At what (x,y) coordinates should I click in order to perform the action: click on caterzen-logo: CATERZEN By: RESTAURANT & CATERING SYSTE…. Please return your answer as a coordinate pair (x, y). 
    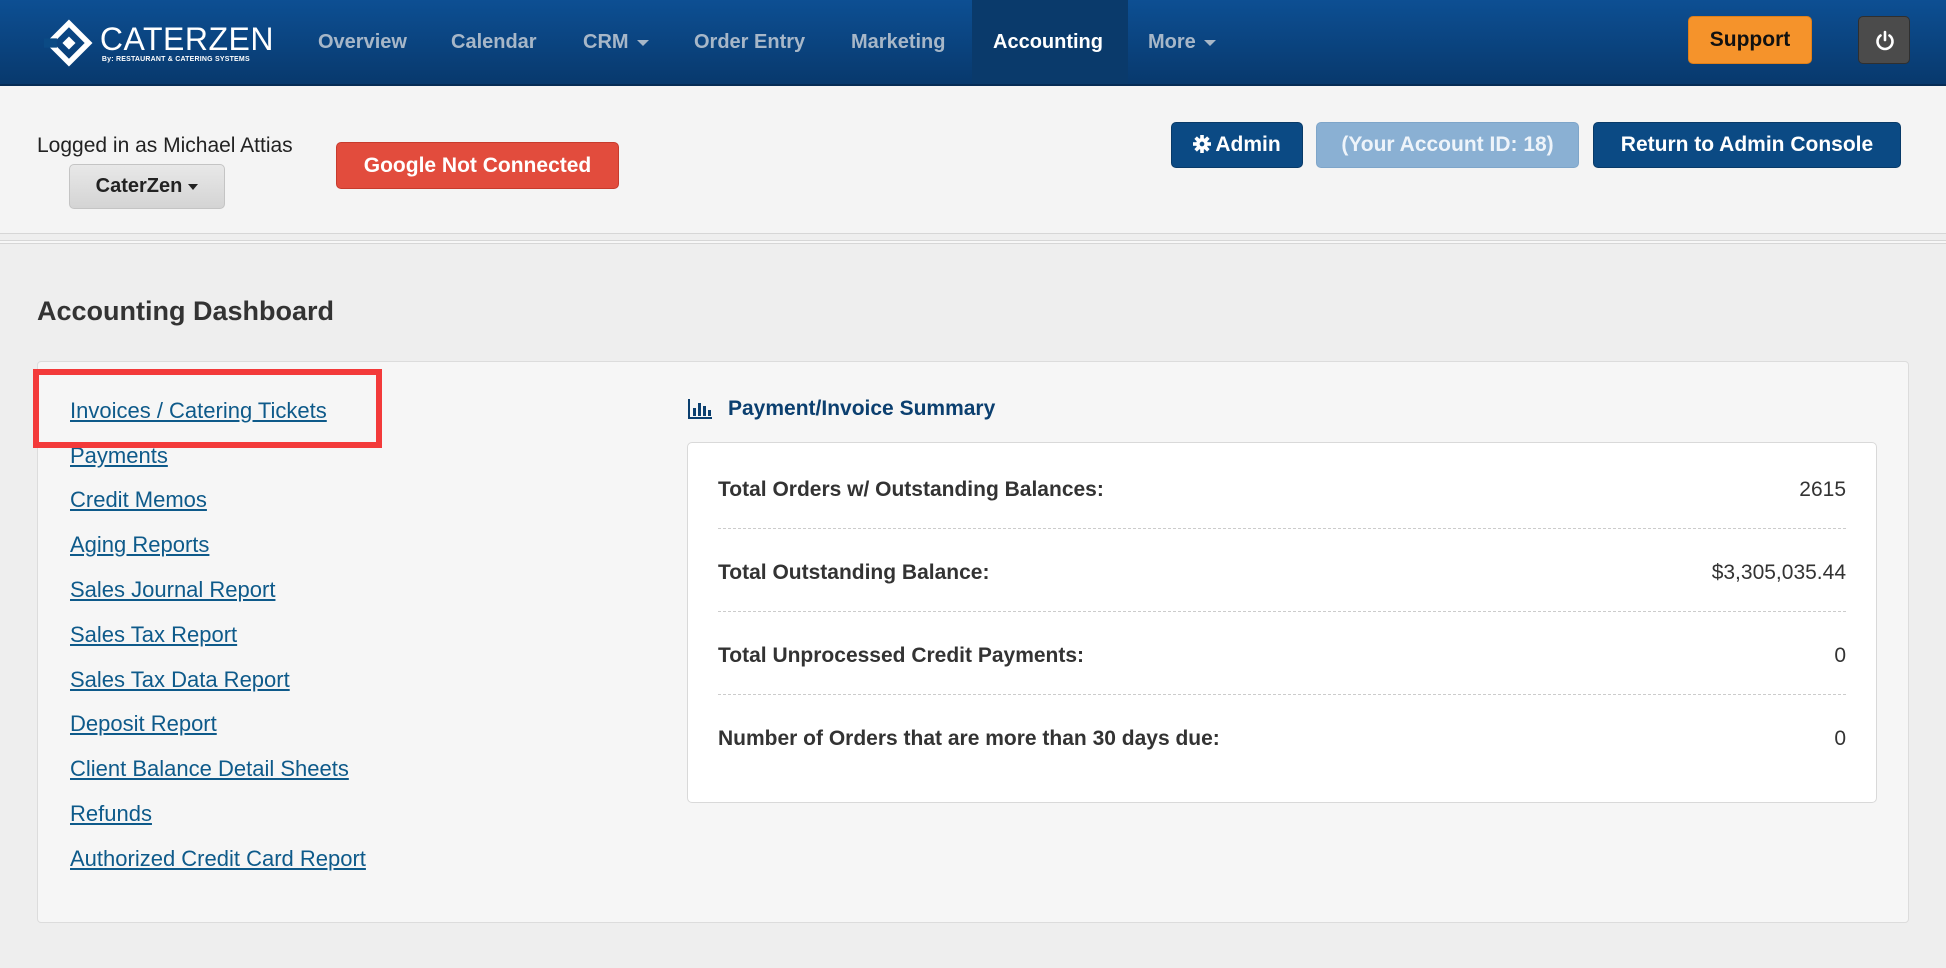
    Looking at the image, I should click on (159, 43).